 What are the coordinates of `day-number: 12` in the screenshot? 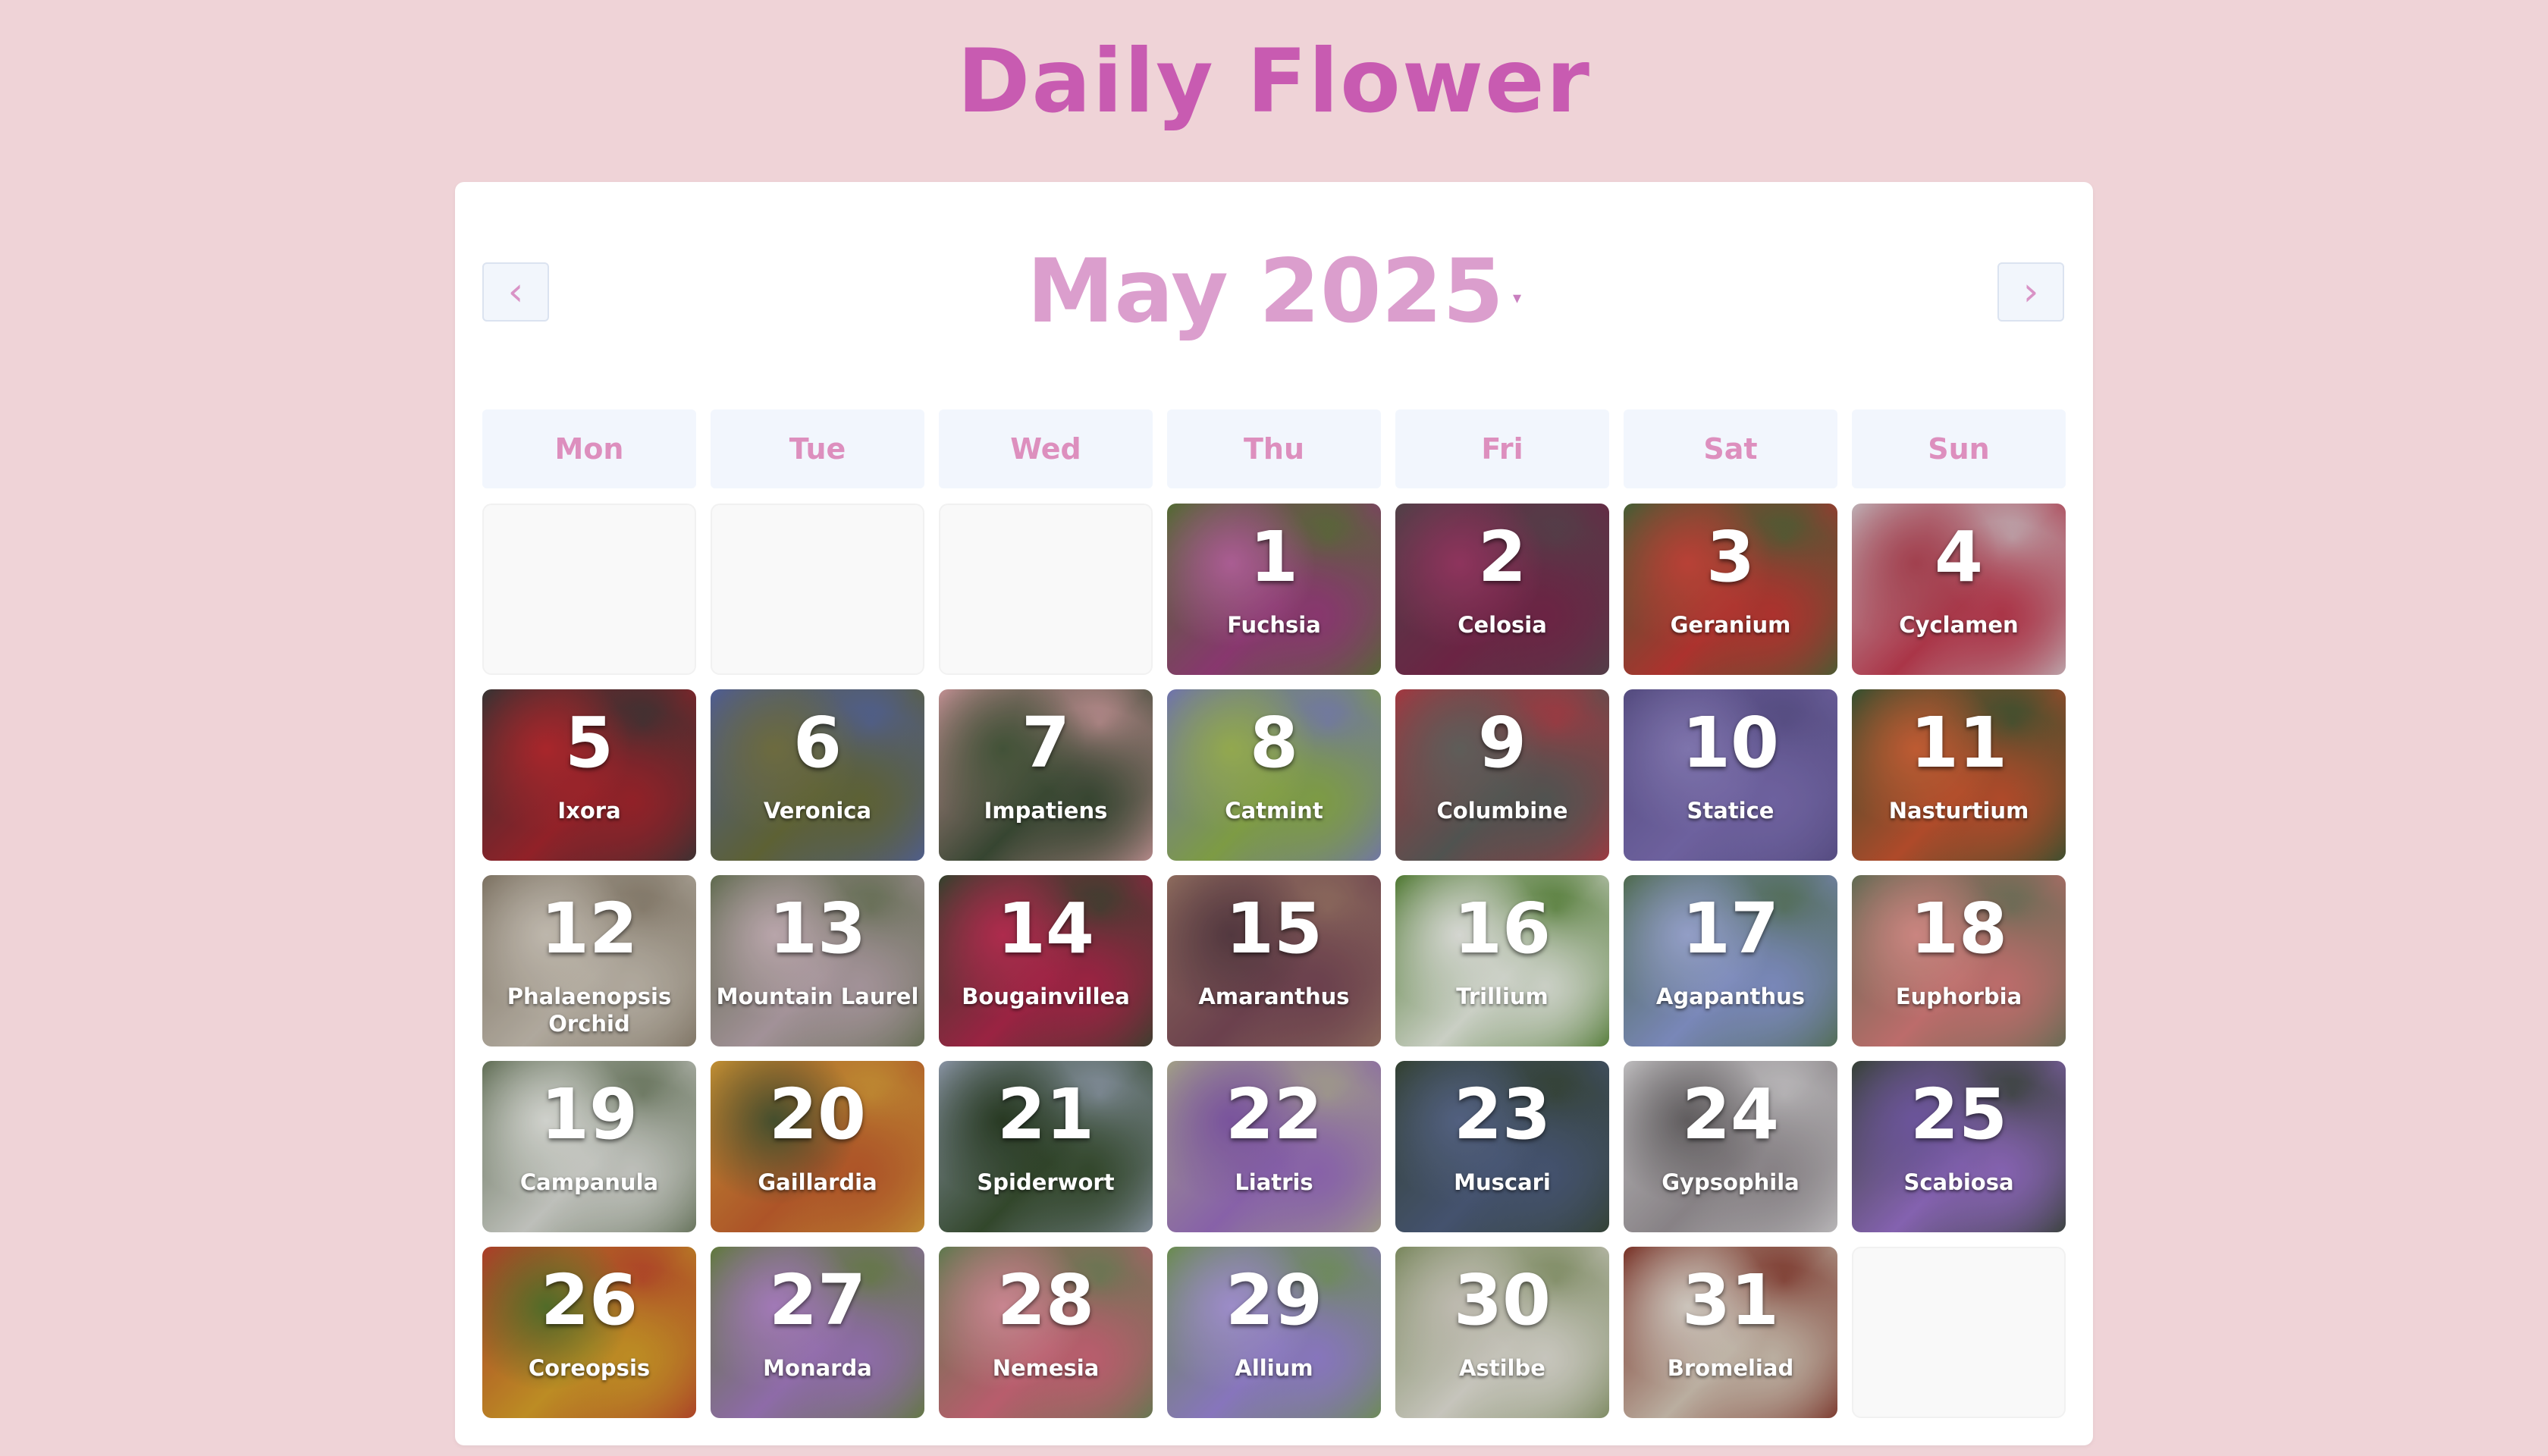 It's located at (589, 928).